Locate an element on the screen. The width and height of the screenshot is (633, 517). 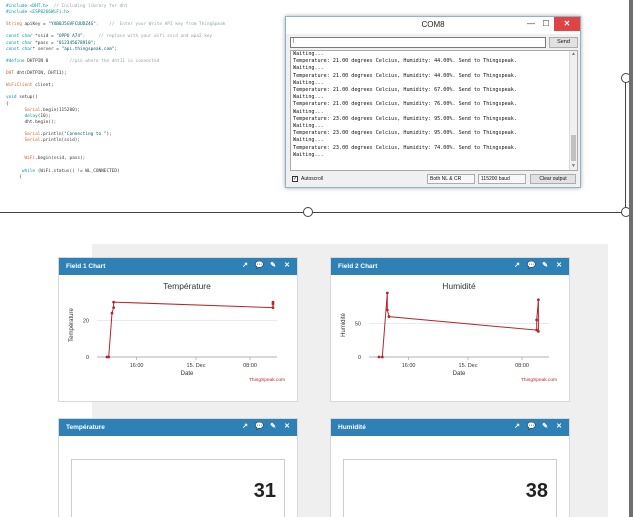
y-tick-label: 20 is located at coordinates (86, 321).